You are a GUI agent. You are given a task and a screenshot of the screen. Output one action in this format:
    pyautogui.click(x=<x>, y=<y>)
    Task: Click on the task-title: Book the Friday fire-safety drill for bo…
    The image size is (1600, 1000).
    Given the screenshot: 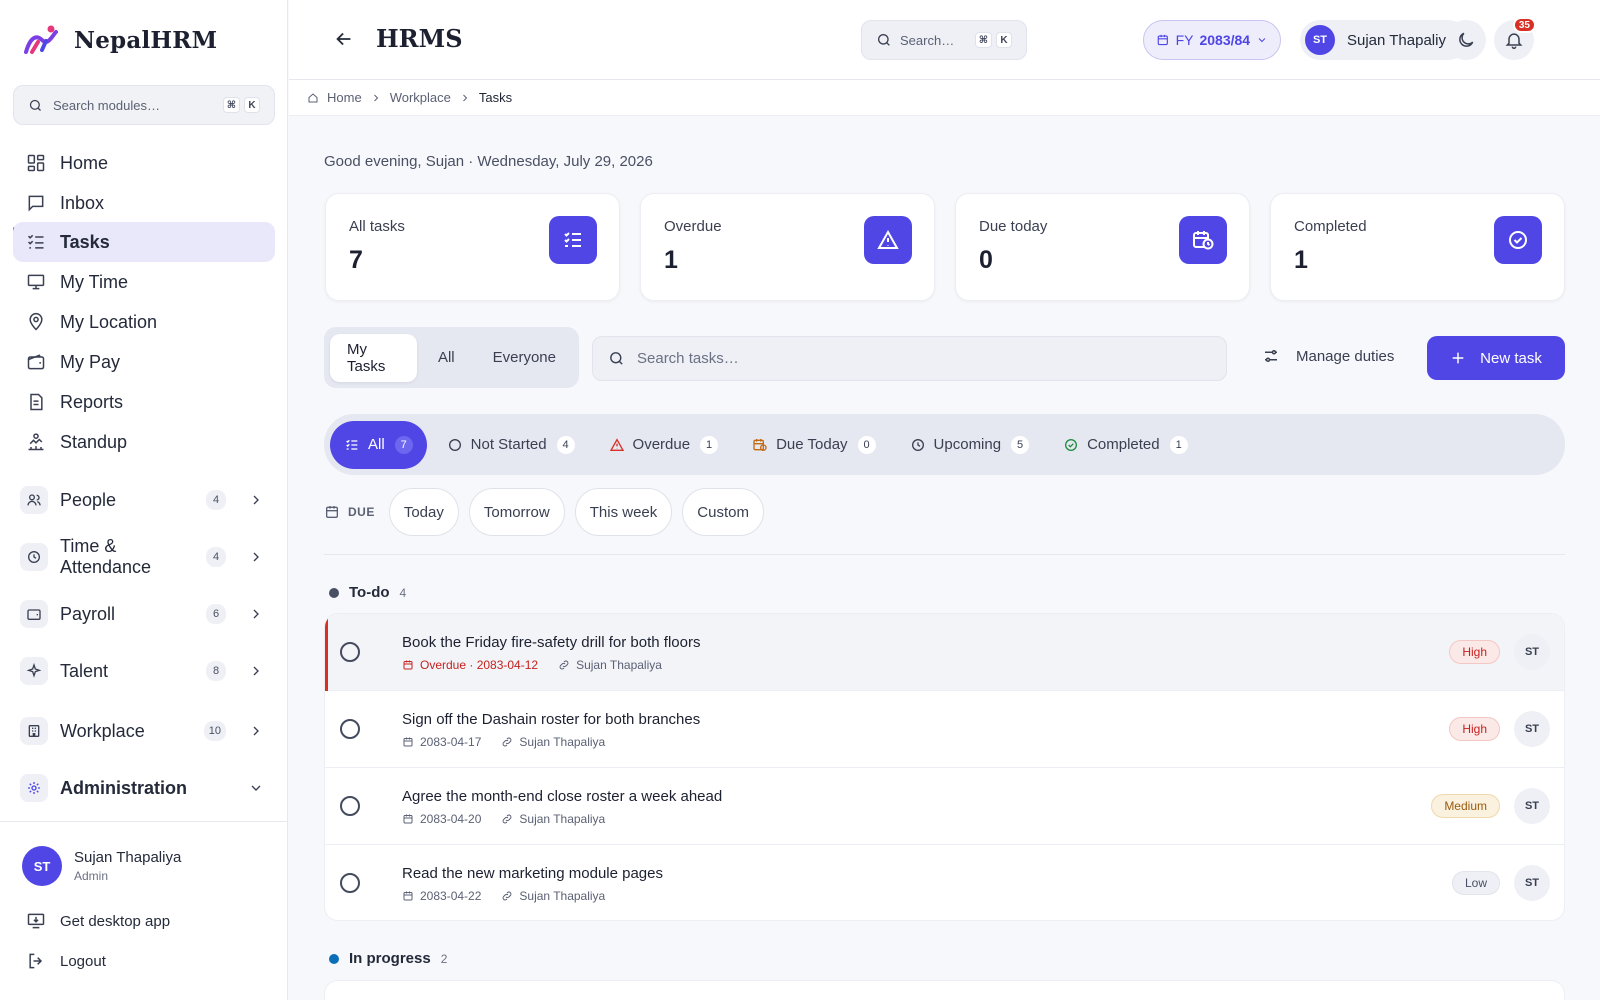 What is the action you would take?
    pyautogui.click(x=551, y=642)
    